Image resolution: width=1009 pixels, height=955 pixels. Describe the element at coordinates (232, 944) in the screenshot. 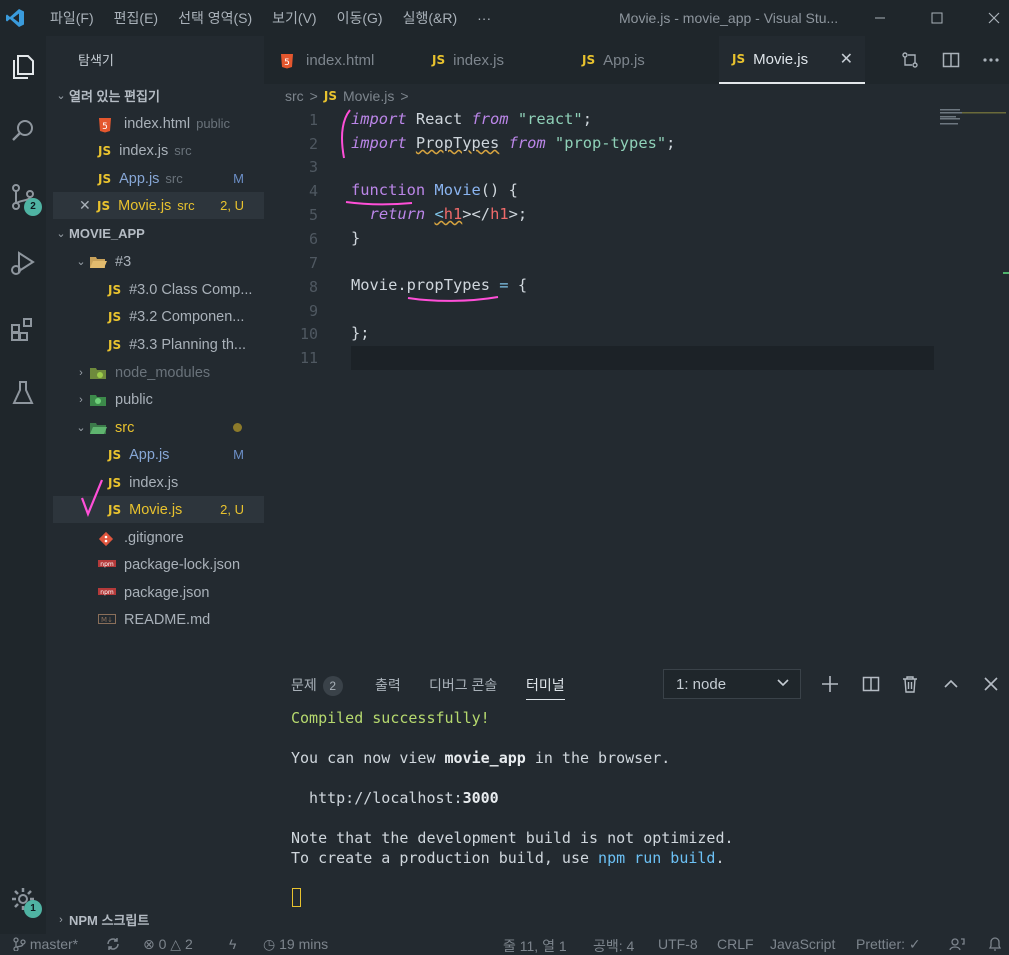

I see `lightning-icon: ϟ` at that location.